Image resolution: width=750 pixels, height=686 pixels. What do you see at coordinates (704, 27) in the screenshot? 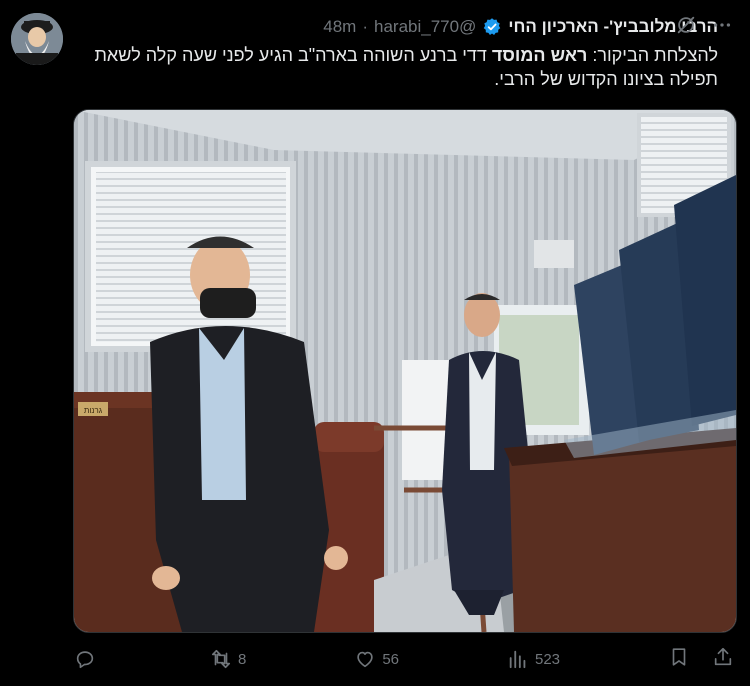
I see `top-icons` at bounding box center [704, 27].